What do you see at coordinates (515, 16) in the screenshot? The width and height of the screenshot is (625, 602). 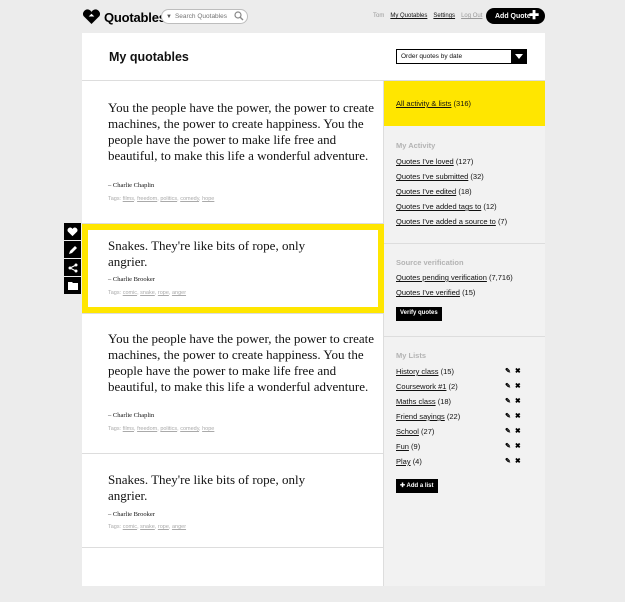 I see `add-quote-button: Add Quote ✚` at bounding box center [515, 16].